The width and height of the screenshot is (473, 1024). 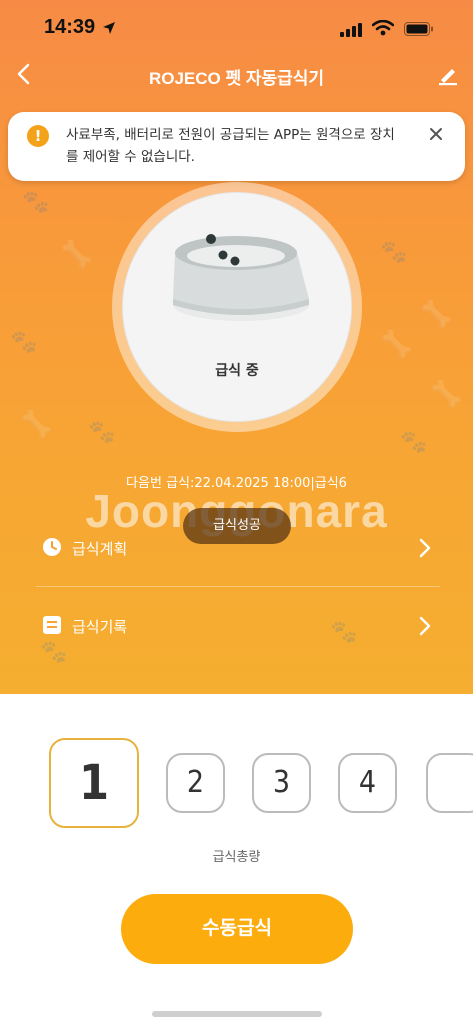 I want to click on portion-option-next, so click(x=449, y=783).